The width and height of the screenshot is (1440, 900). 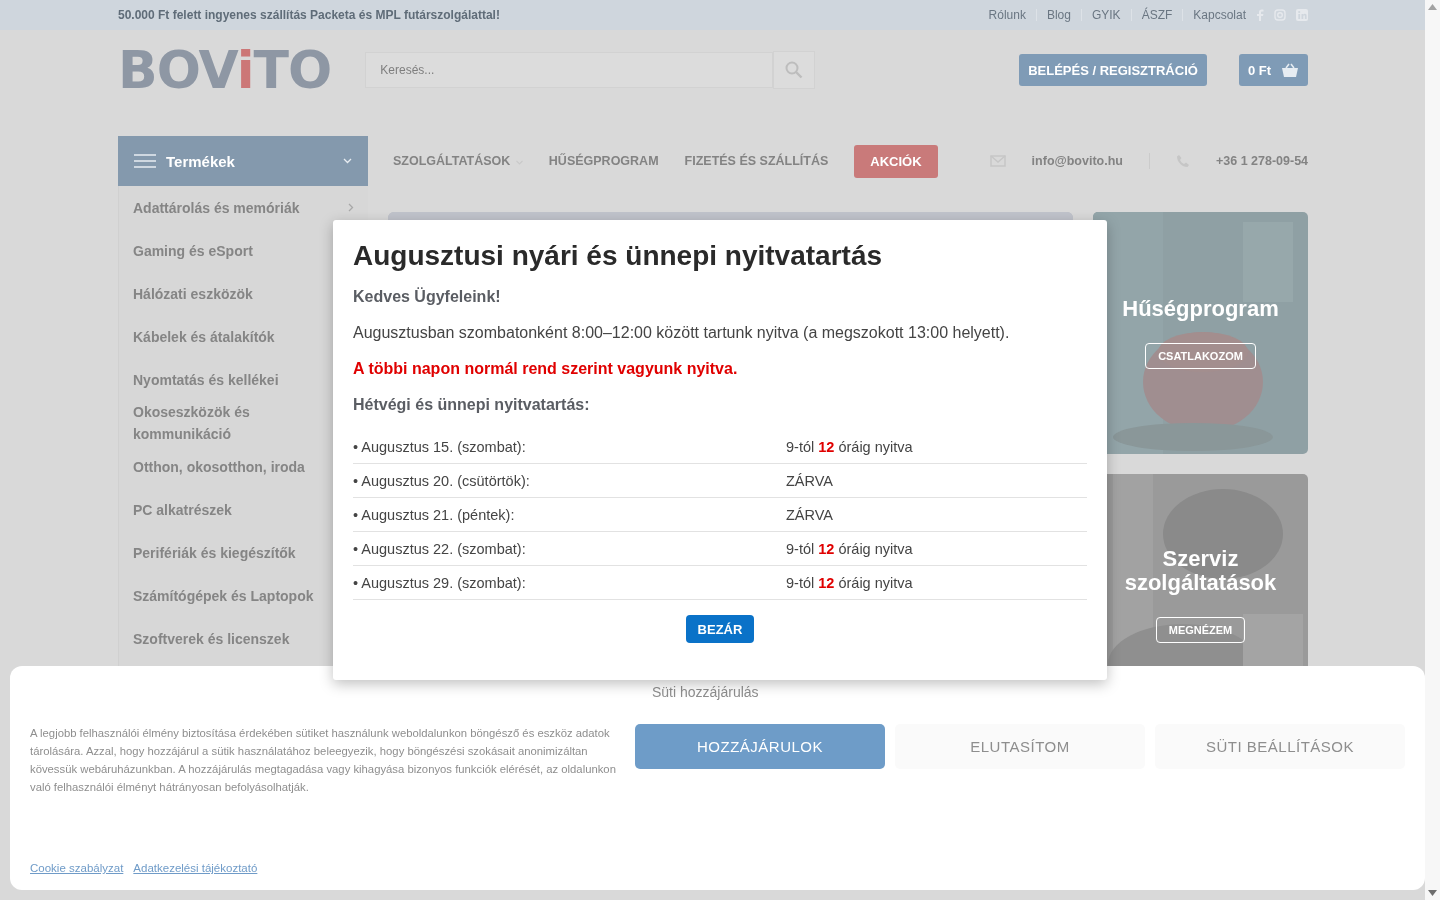 What do you see at coordinates (442, 480) in the screenshot?
I see `table-cell-text: • Augusztus 20. (csütörtök):` at bounding box center [442, 480].